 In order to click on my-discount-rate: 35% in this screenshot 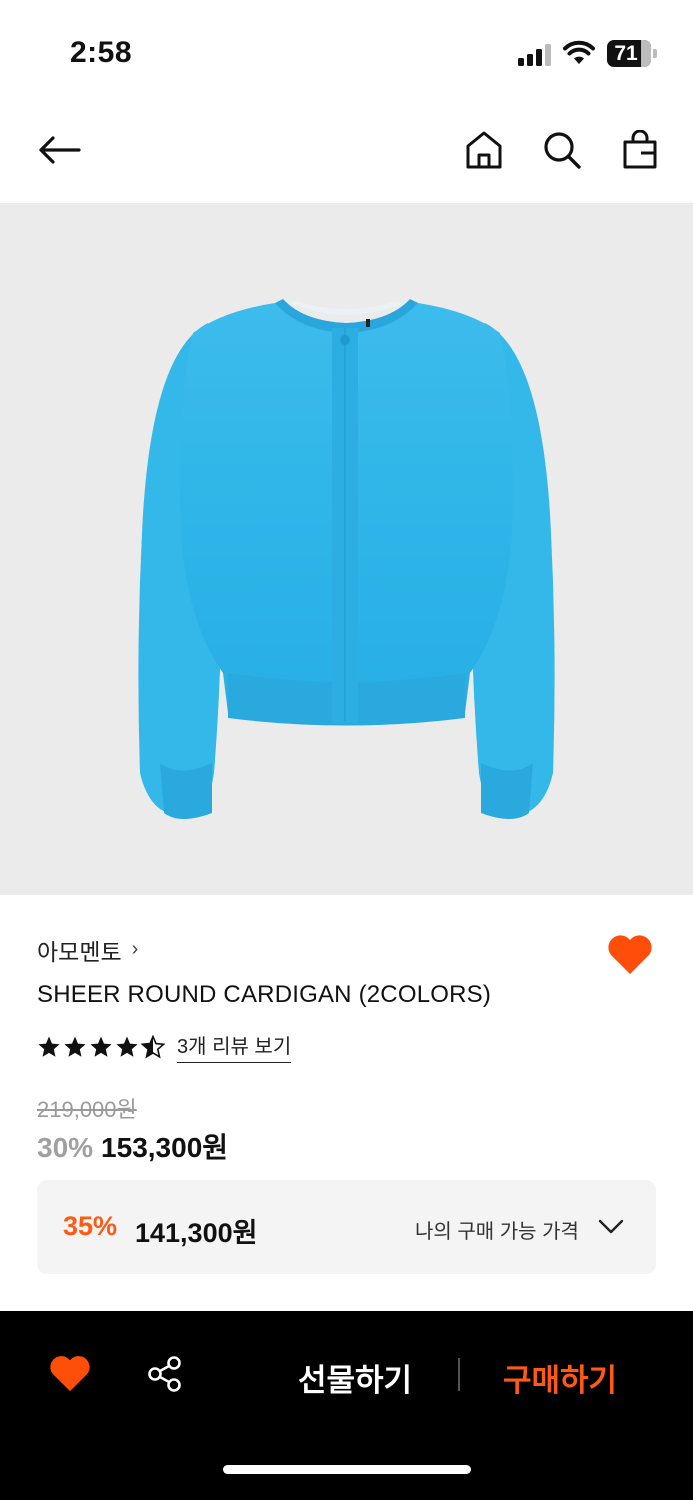, I will do `click(90, 1226)`.